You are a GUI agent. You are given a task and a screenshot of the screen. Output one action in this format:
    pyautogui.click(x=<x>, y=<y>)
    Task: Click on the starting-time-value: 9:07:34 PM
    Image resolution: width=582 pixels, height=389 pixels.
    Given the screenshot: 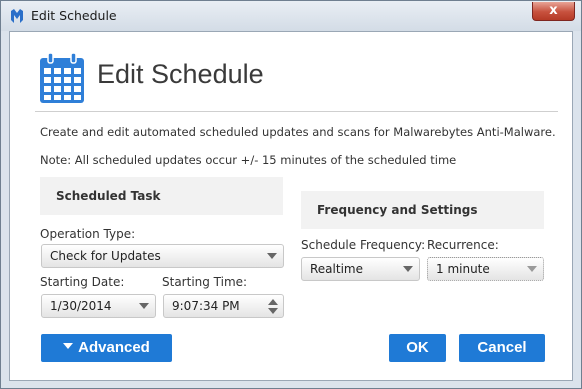 What is the action you would take?
    pyautogui.click(x=206, y=306)
    